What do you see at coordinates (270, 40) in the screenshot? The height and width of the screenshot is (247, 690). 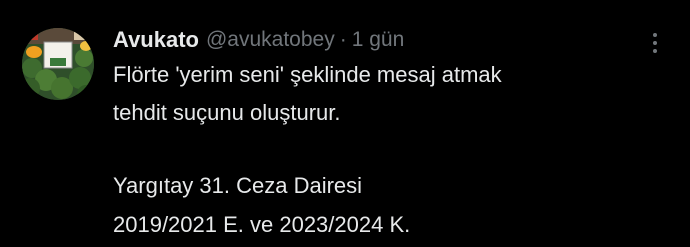 I see `user-handle: @avukatobey` at bounding box center [270, 40].